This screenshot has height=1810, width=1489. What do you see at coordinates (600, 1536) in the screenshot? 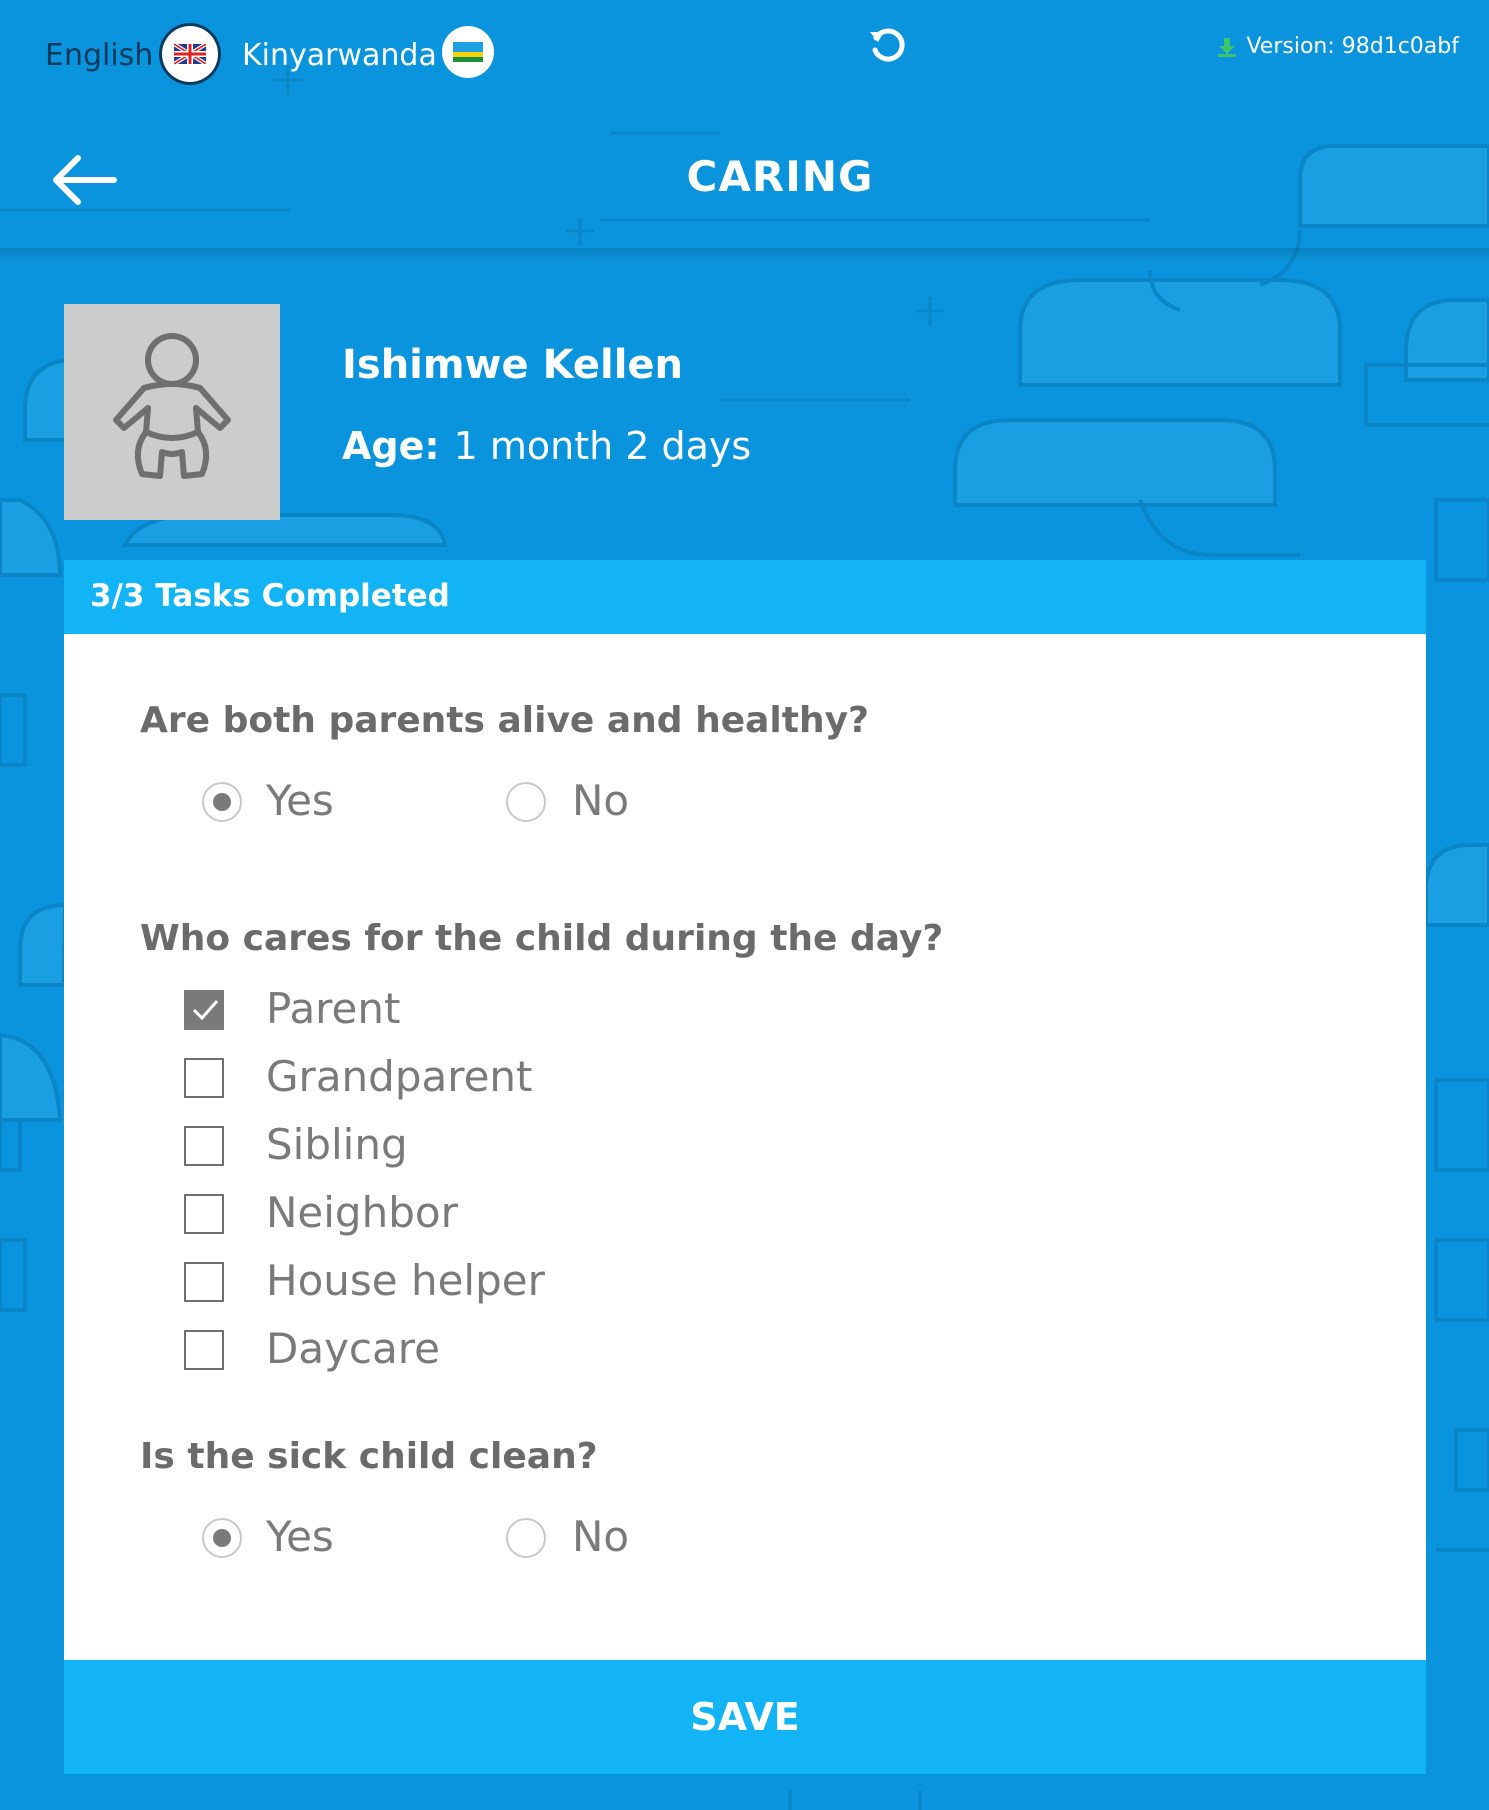
I see `radio-q3-no-label: No` at bounding box center [600, 1536].